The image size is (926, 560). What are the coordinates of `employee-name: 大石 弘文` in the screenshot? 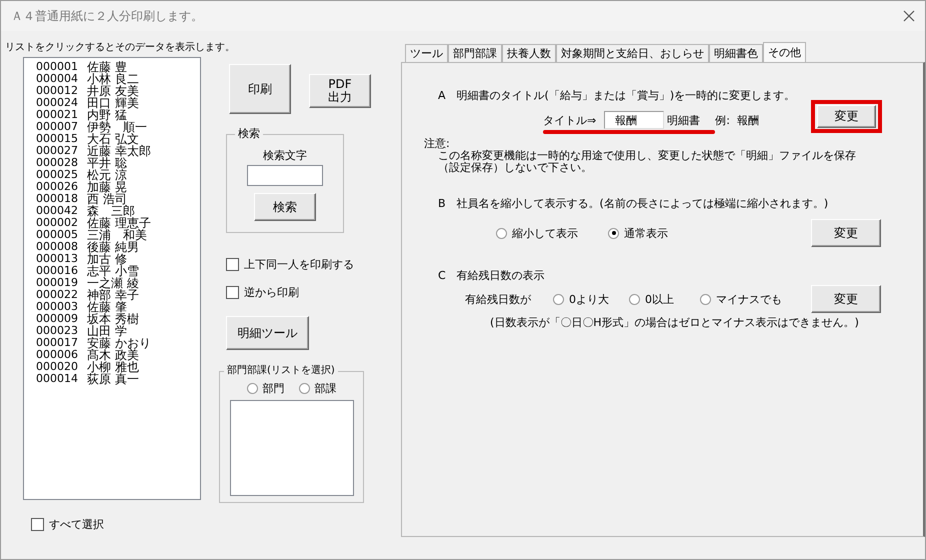 It's located at (113, 139).